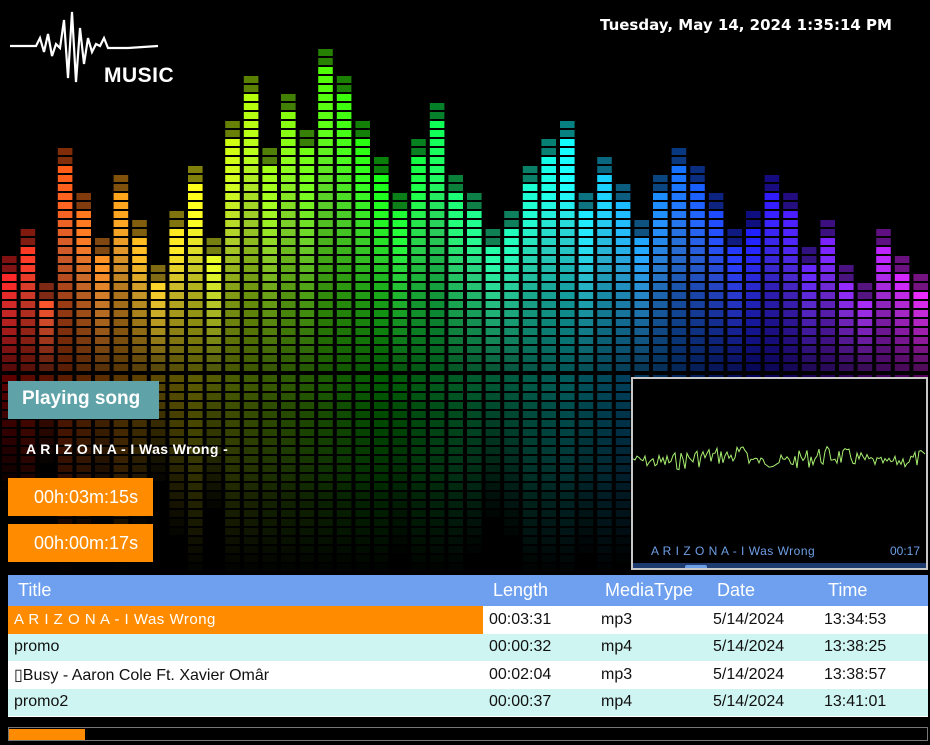 This screenshot has width=930, height=745. Describe the element at coordinates (696, 566) in the screenshot. I see `waveform-scroll-thumb` at that location.